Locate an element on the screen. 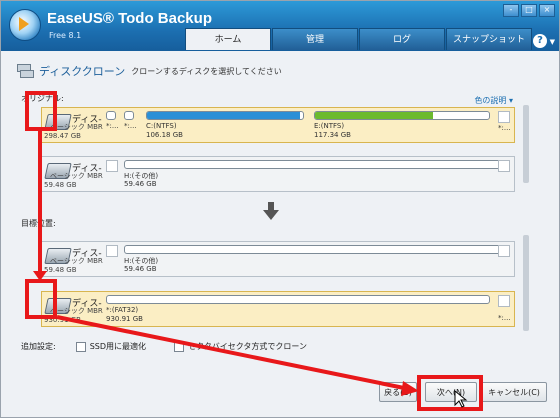 This screenshot has height=419, width=560. annotation-line-to-next is located at coordinates (233, 353).